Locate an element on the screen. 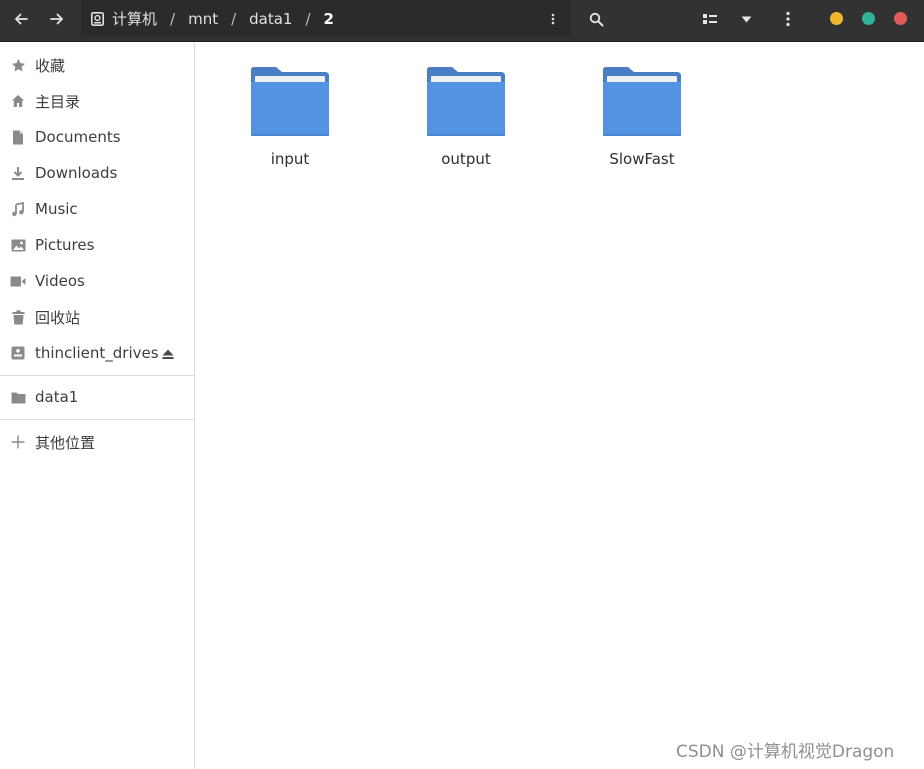  sidebar-item-favorites: 收藏 is located at coordinates (97, 65).